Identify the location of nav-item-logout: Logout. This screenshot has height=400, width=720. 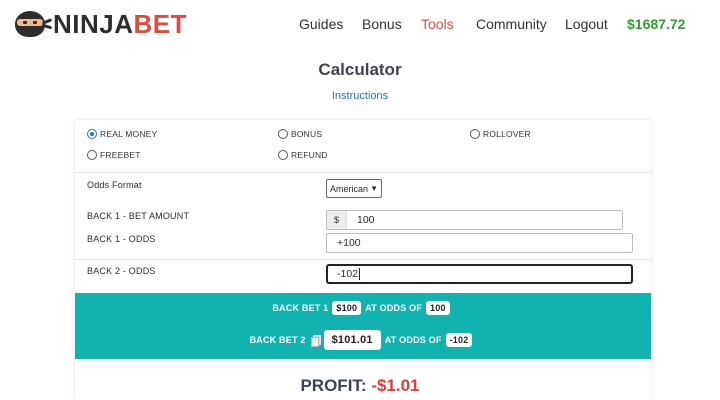
(586, 24).